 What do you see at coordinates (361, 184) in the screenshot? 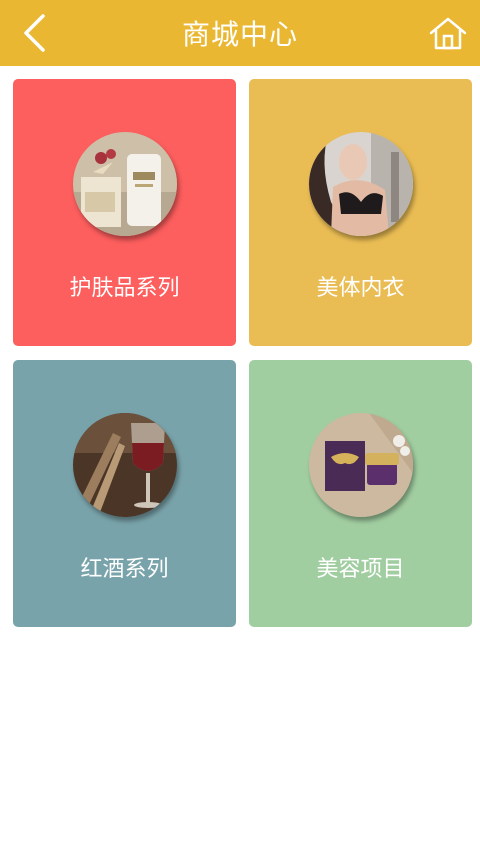
I see `lingerie-model-image` at bounding box center [361, 184].